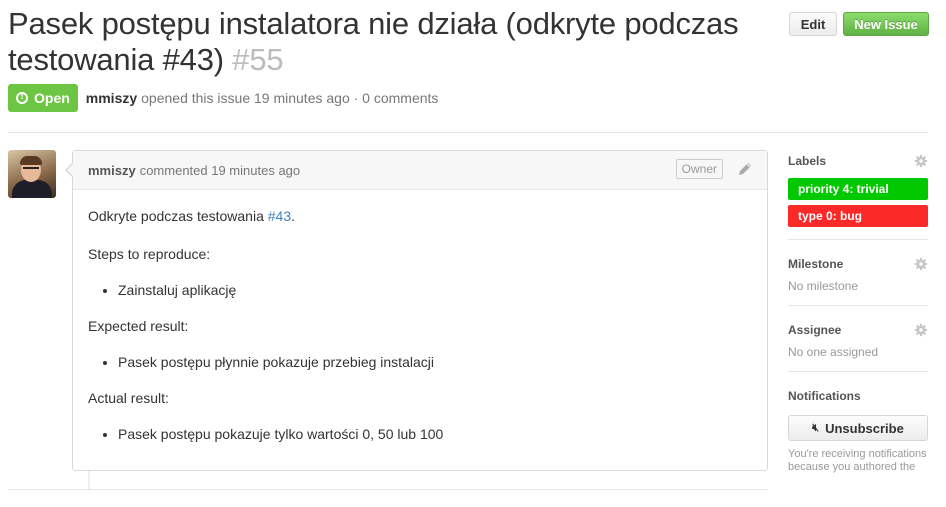 This screenshot has height=507, width=946. Describe the element at coordinates (149, 254) in the screenshot. I see `steps-heading: Steps to reproduce:` at that location.